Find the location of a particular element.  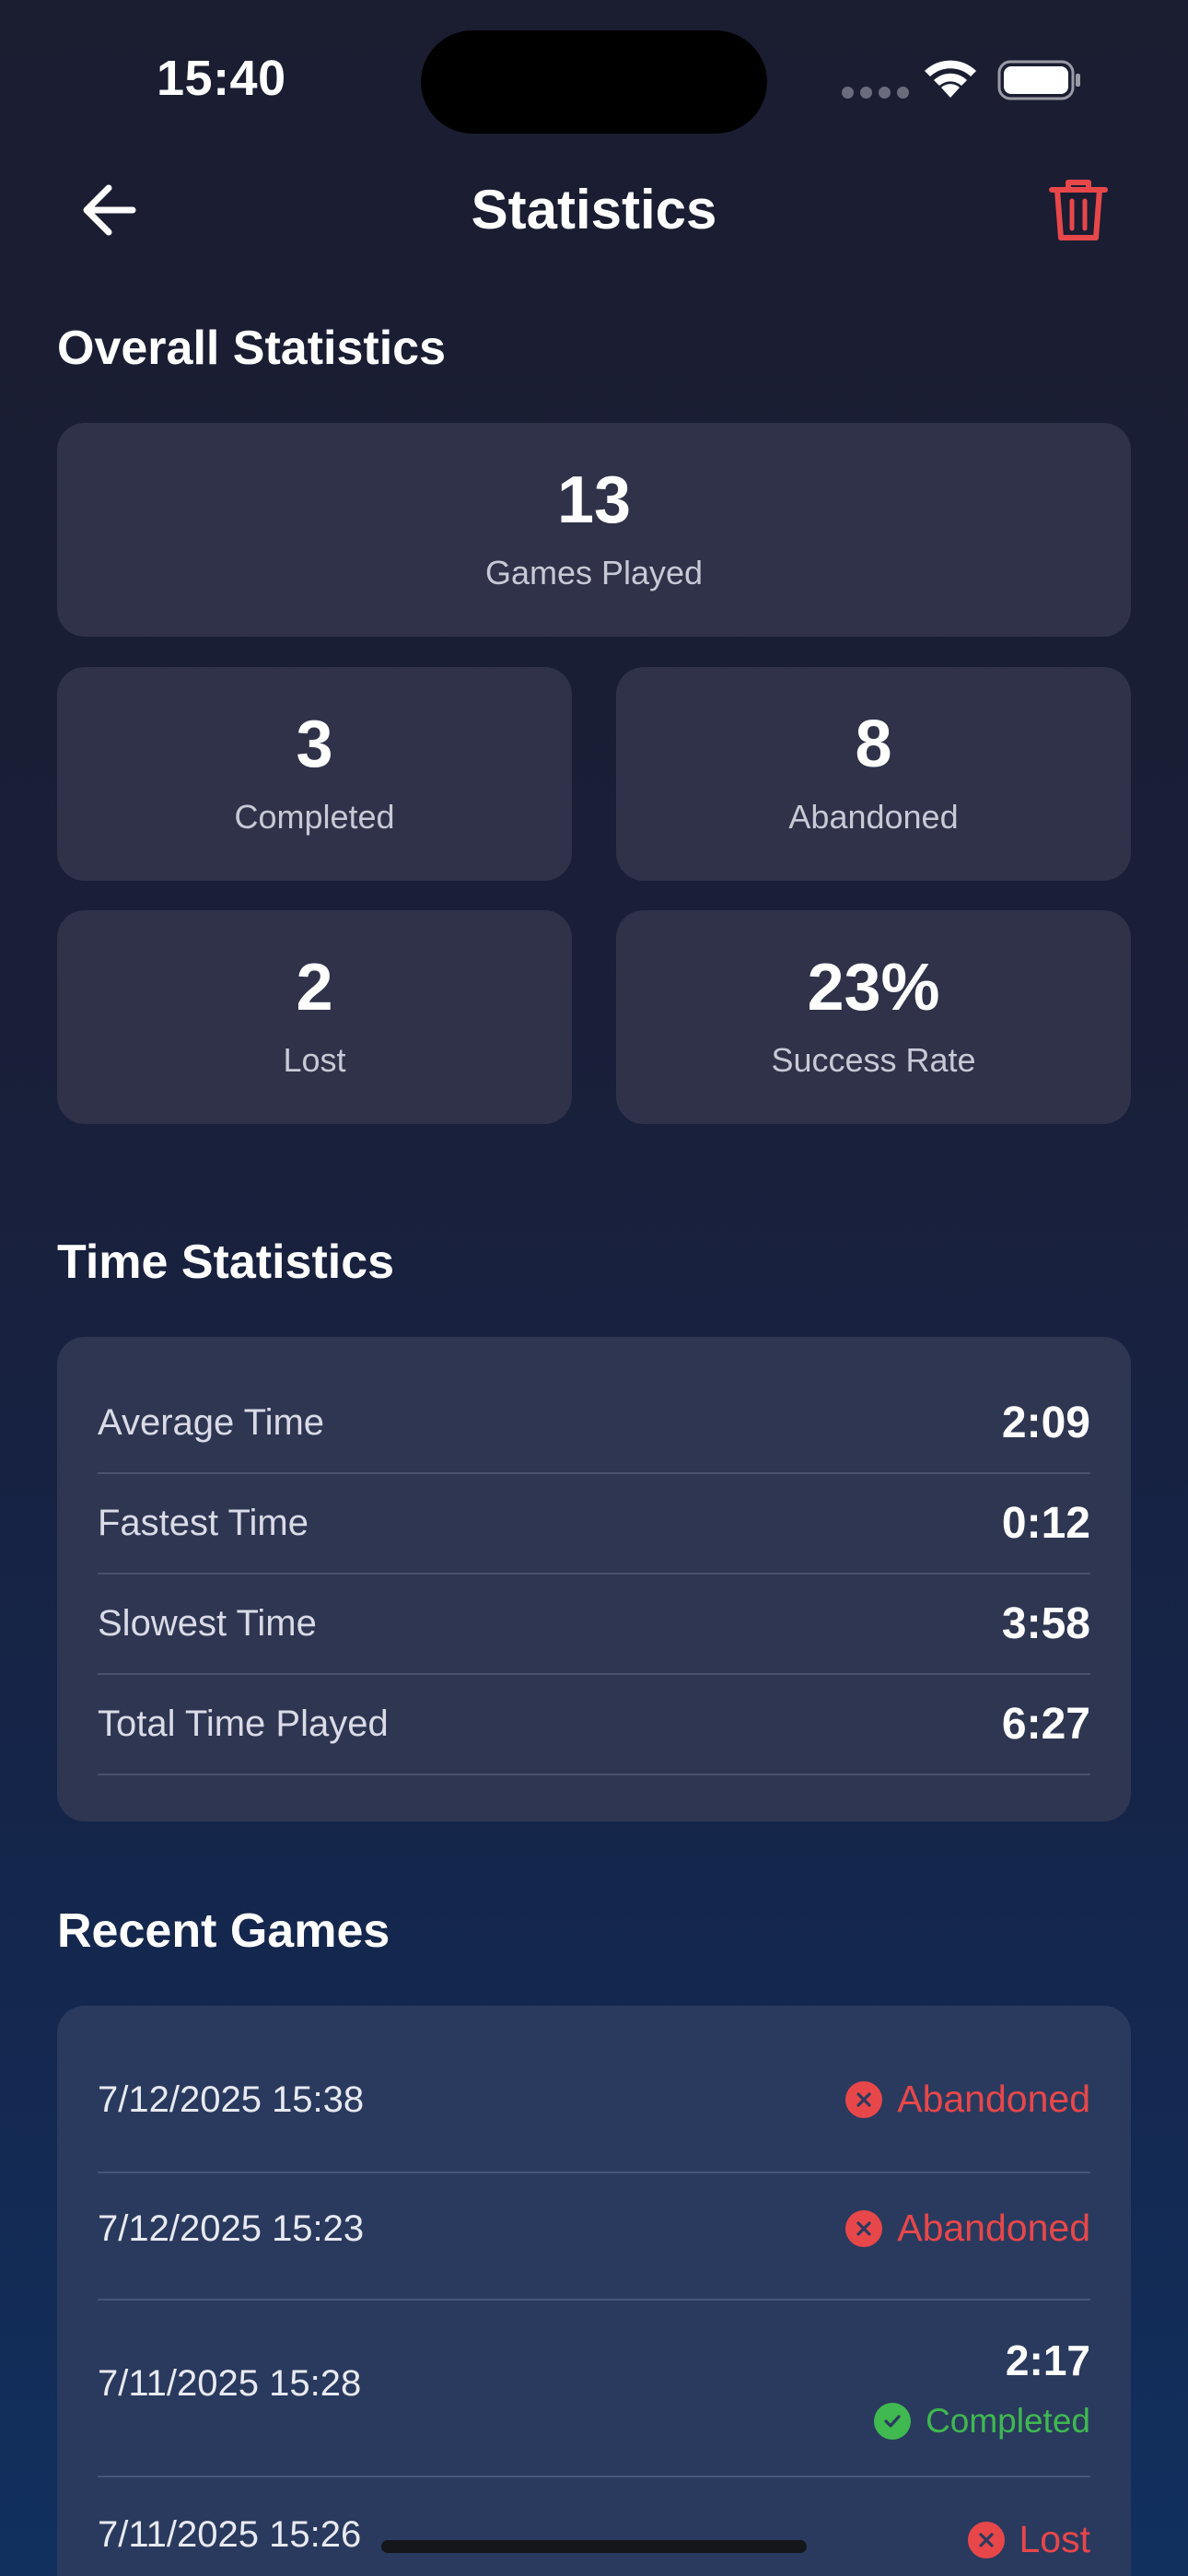

time-stat-value: 6:27 is located at coordinates (1045, 1724).